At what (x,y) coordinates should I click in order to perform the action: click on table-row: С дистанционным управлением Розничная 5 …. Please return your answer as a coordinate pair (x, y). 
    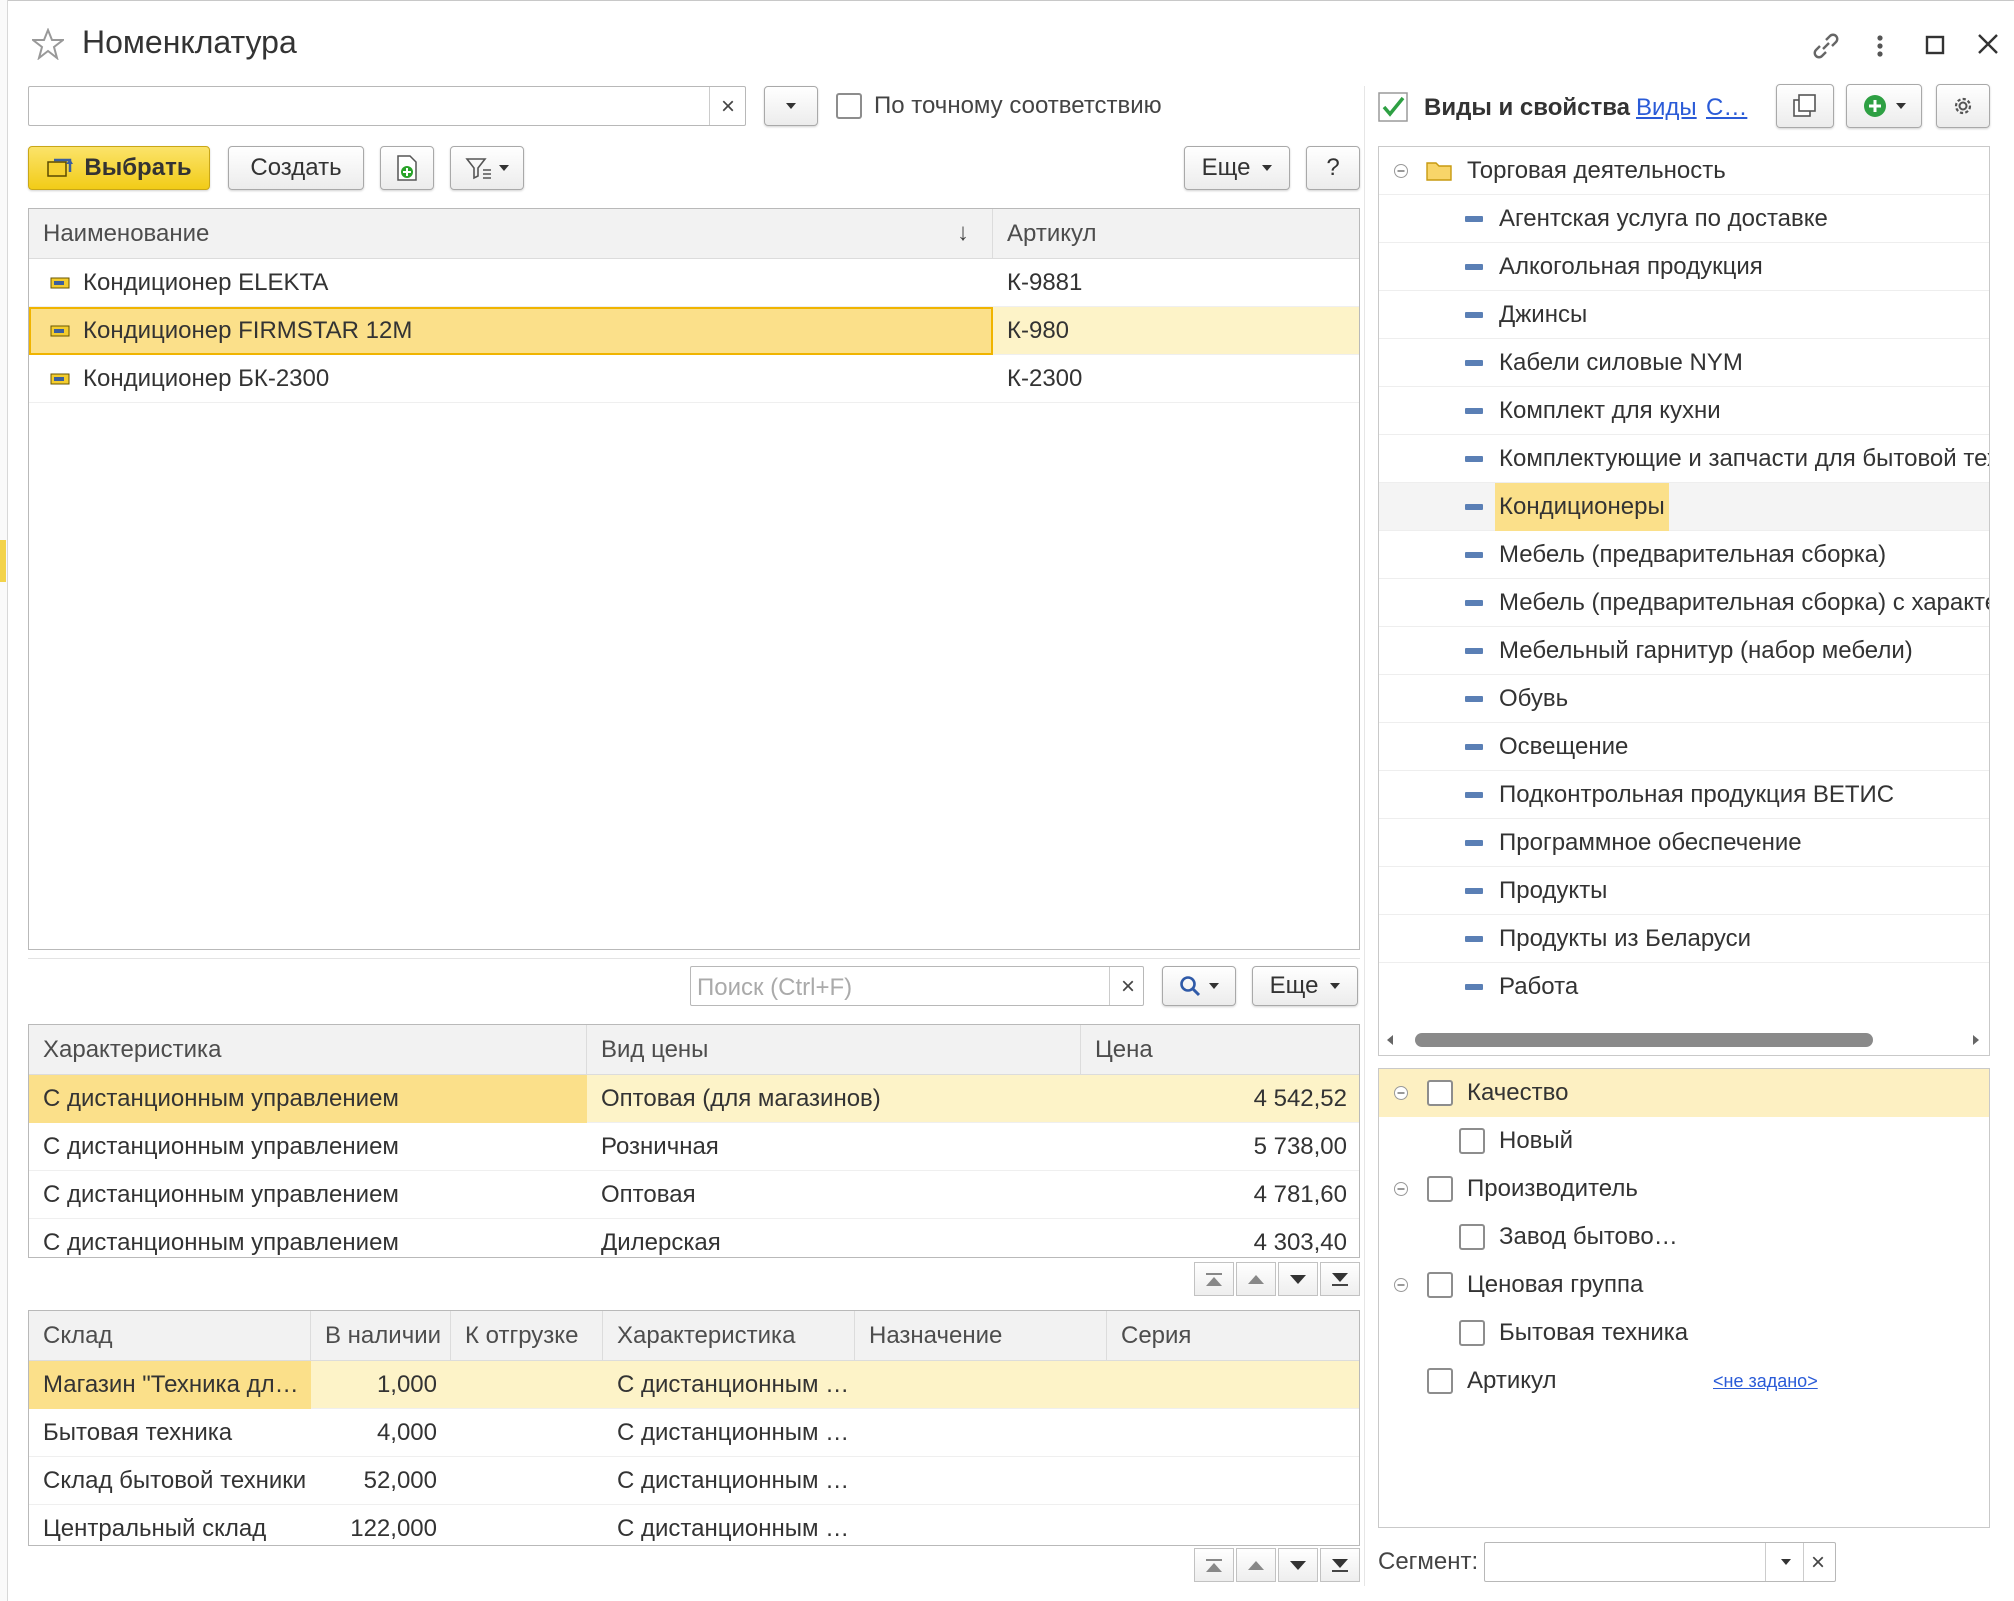
    Looking at the image, I should click on (694, 1147).